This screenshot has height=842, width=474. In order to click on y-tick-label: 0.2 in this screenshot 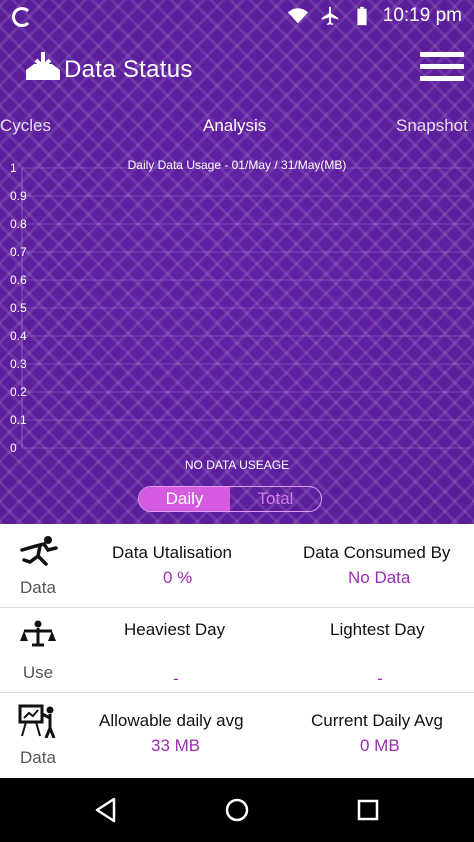, I will do `click(18, 392)`.